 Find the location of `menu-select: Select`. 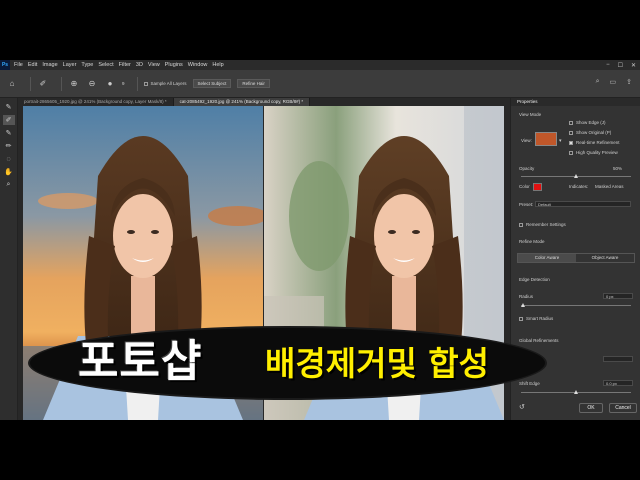

menu-select: Select is located at coordinates (105, 65).